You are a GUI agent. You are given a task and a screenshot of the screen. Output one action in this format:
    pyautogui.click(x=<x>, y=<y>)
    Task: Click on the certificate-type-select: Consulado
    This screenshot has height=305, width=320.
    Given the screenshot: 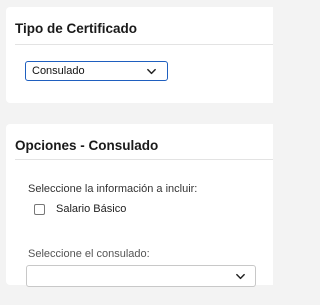 What is the action you would take?
    pyautogui.click(x=96, y=71)
    